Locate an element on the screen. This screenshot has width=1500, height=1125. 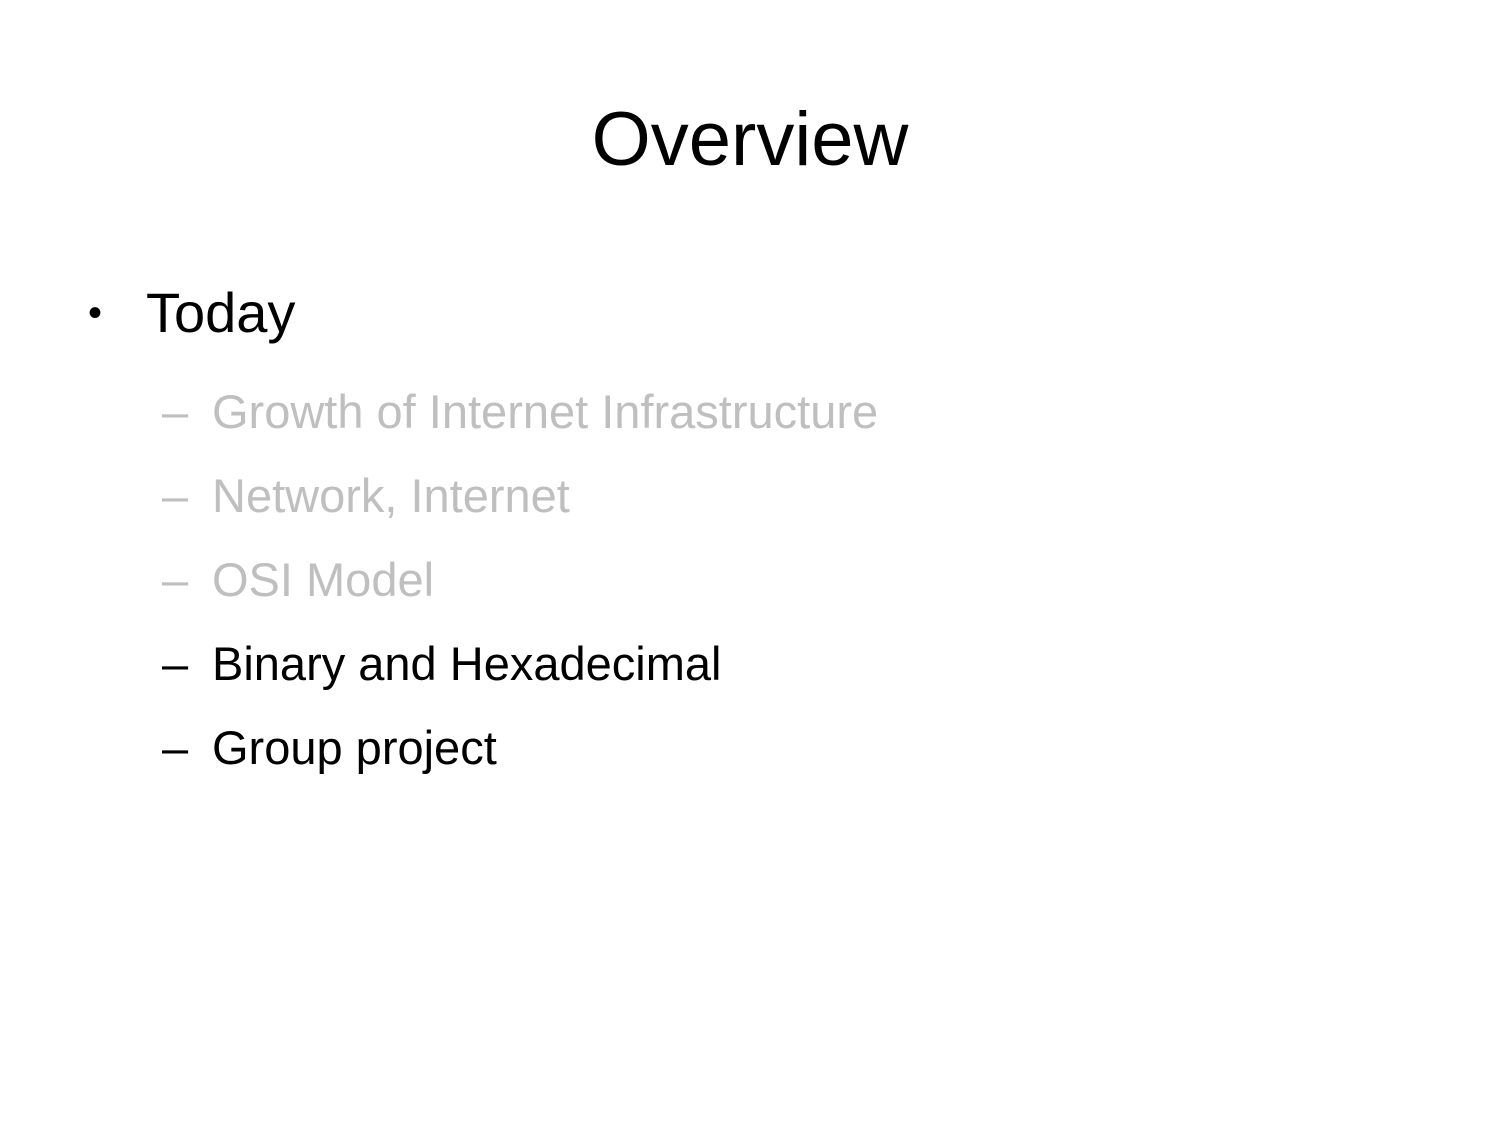
bullet-today: • Today is located at coordinates (191, 313).